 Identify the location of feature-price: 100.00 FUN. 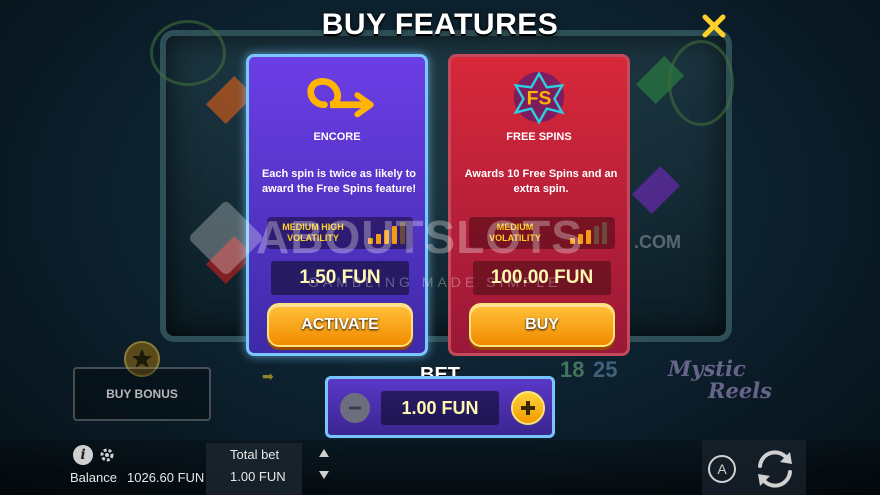
(542, 278).